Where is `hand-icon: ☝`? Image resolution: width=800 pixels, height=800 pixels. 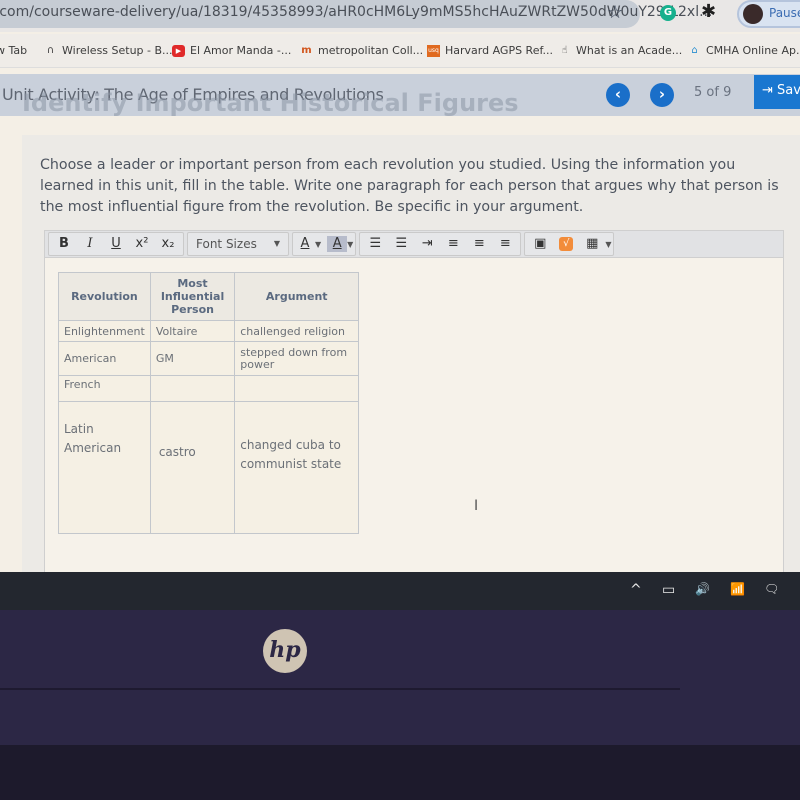
hand-icon: ☝ is located at coordinates (564, 50).